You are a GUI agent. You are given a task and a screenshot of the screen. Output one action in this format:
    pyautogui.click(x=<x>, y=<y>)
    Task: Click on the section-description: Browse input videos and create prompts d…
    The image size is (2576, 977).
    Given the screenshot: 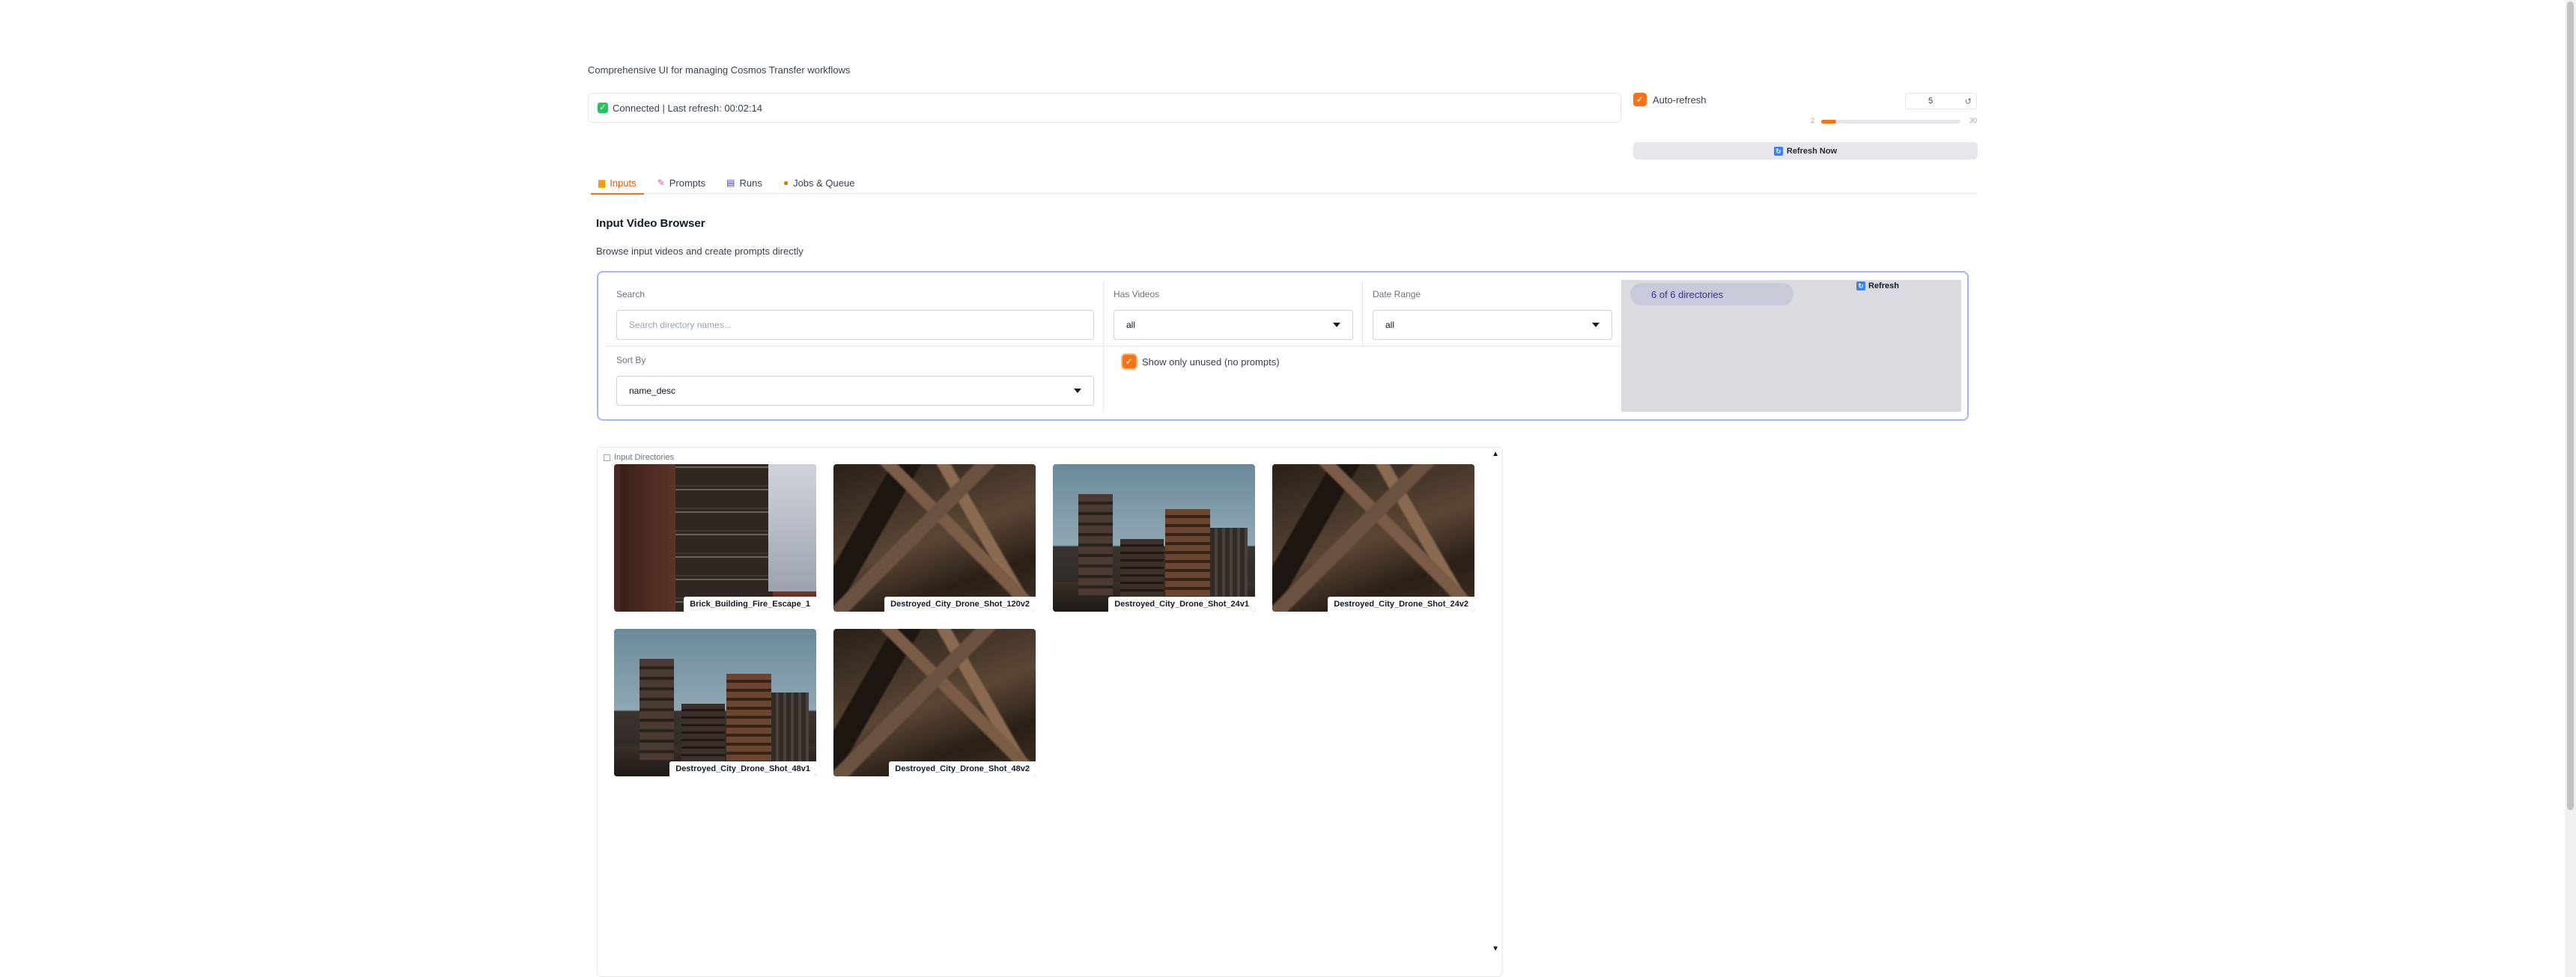 What is the action you would take?
    pyautogui.click(x=700, y=251)
    